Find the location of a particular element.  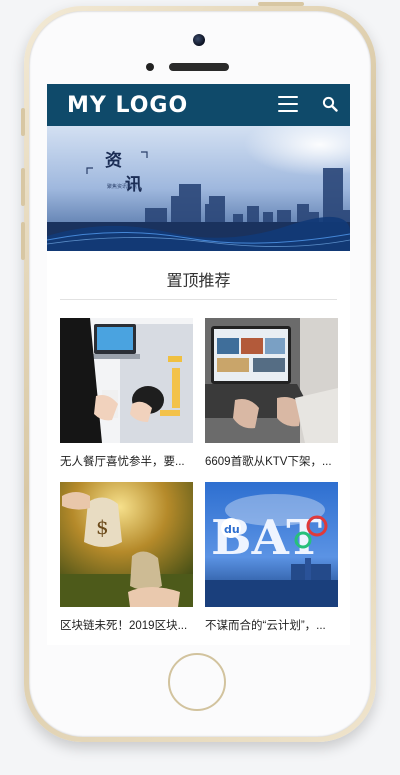

section-title: 置顶推荐 is located at coordinates (198, 281).